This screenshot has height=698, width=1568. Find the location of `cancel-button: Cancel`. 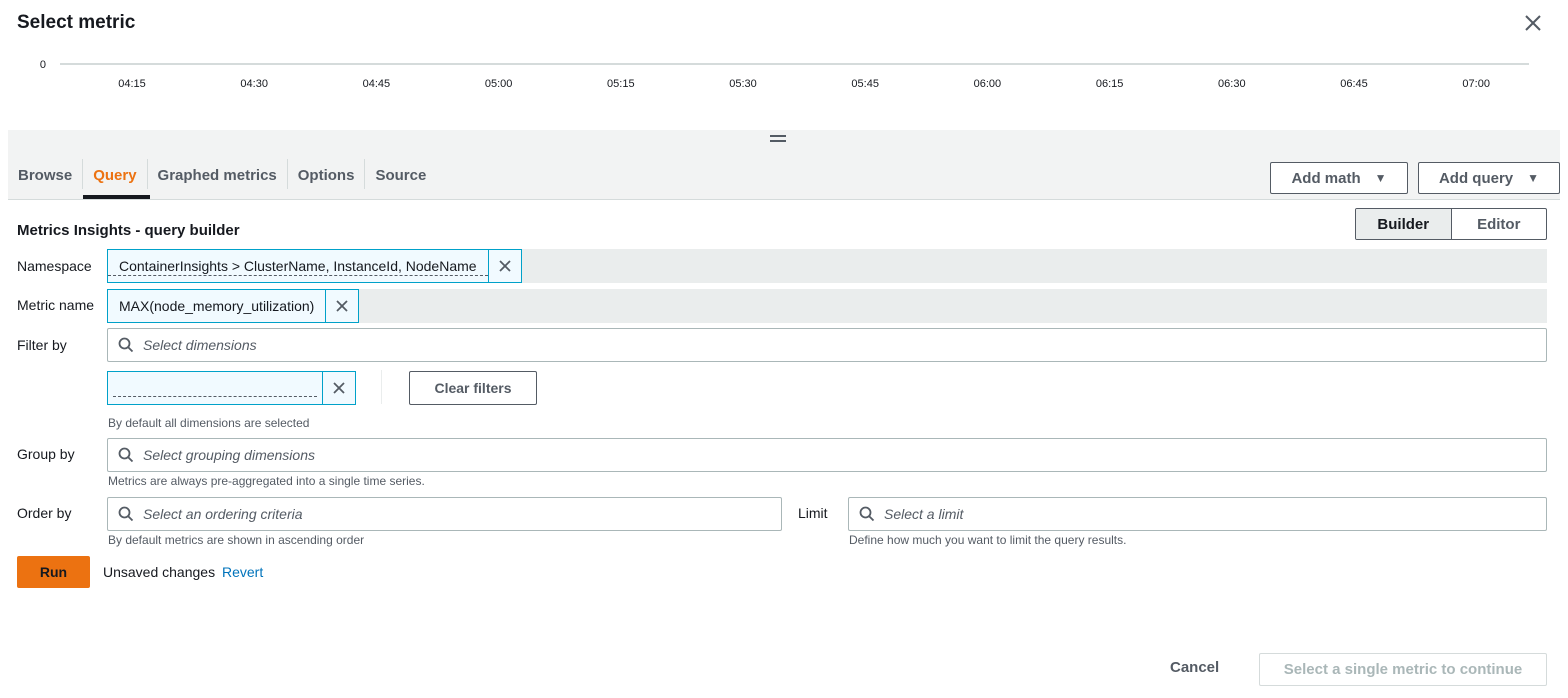

cancel-button: Cancel is located at coordinates (1194, 667).